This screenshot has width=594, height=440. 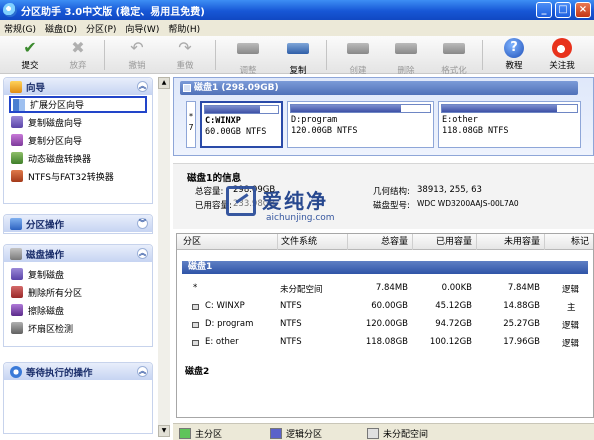 What do you see at coordinates (360, 124) in the screenshot?
I see `partition-block-d: D:program 120.00GB NTFS` at bounding box center [360, 124].